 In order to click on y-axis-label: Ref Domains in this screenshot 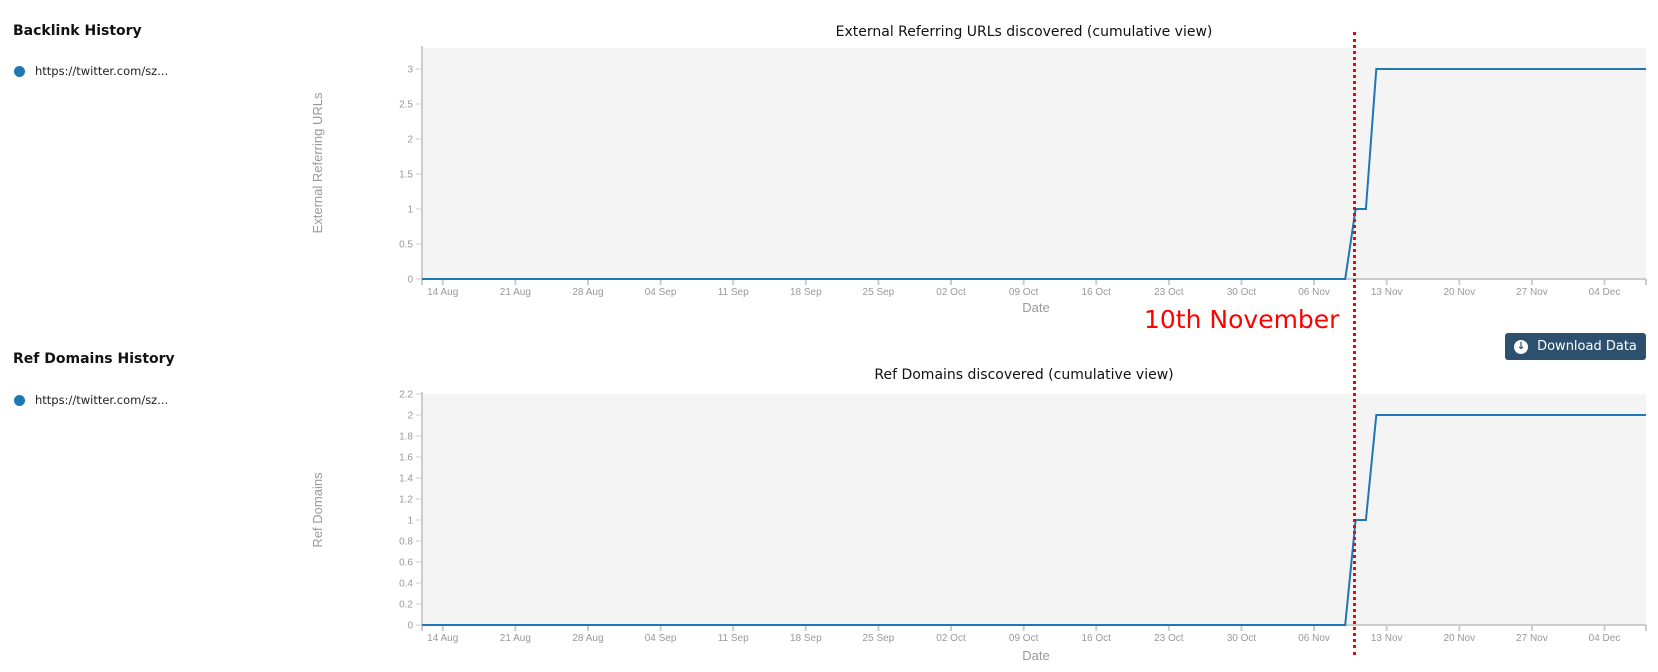, I will do `click(317, 510)`.